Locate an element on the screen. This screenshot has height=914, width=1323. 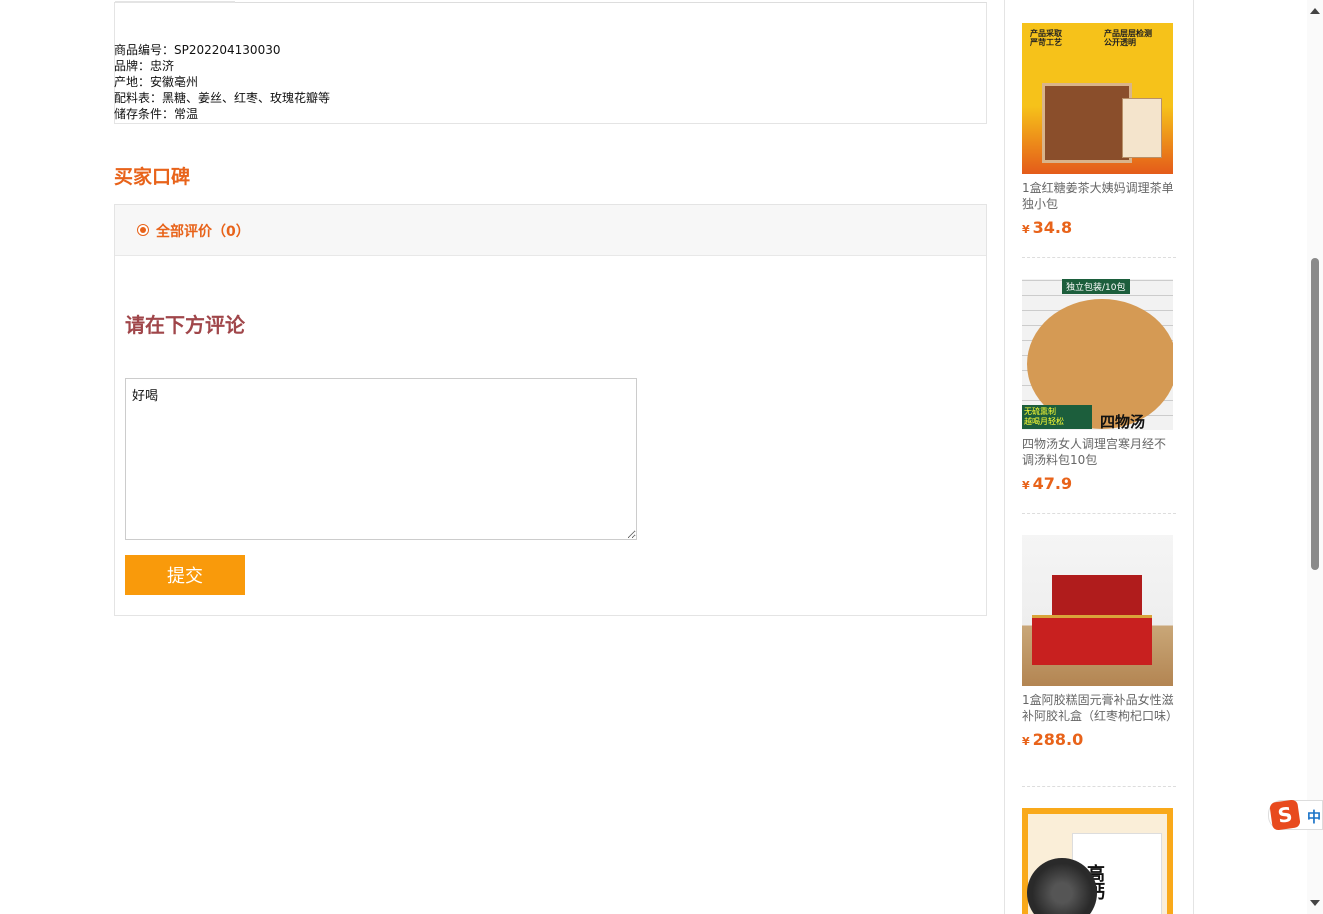
comment-textarea is located at coordinates (381, 459).